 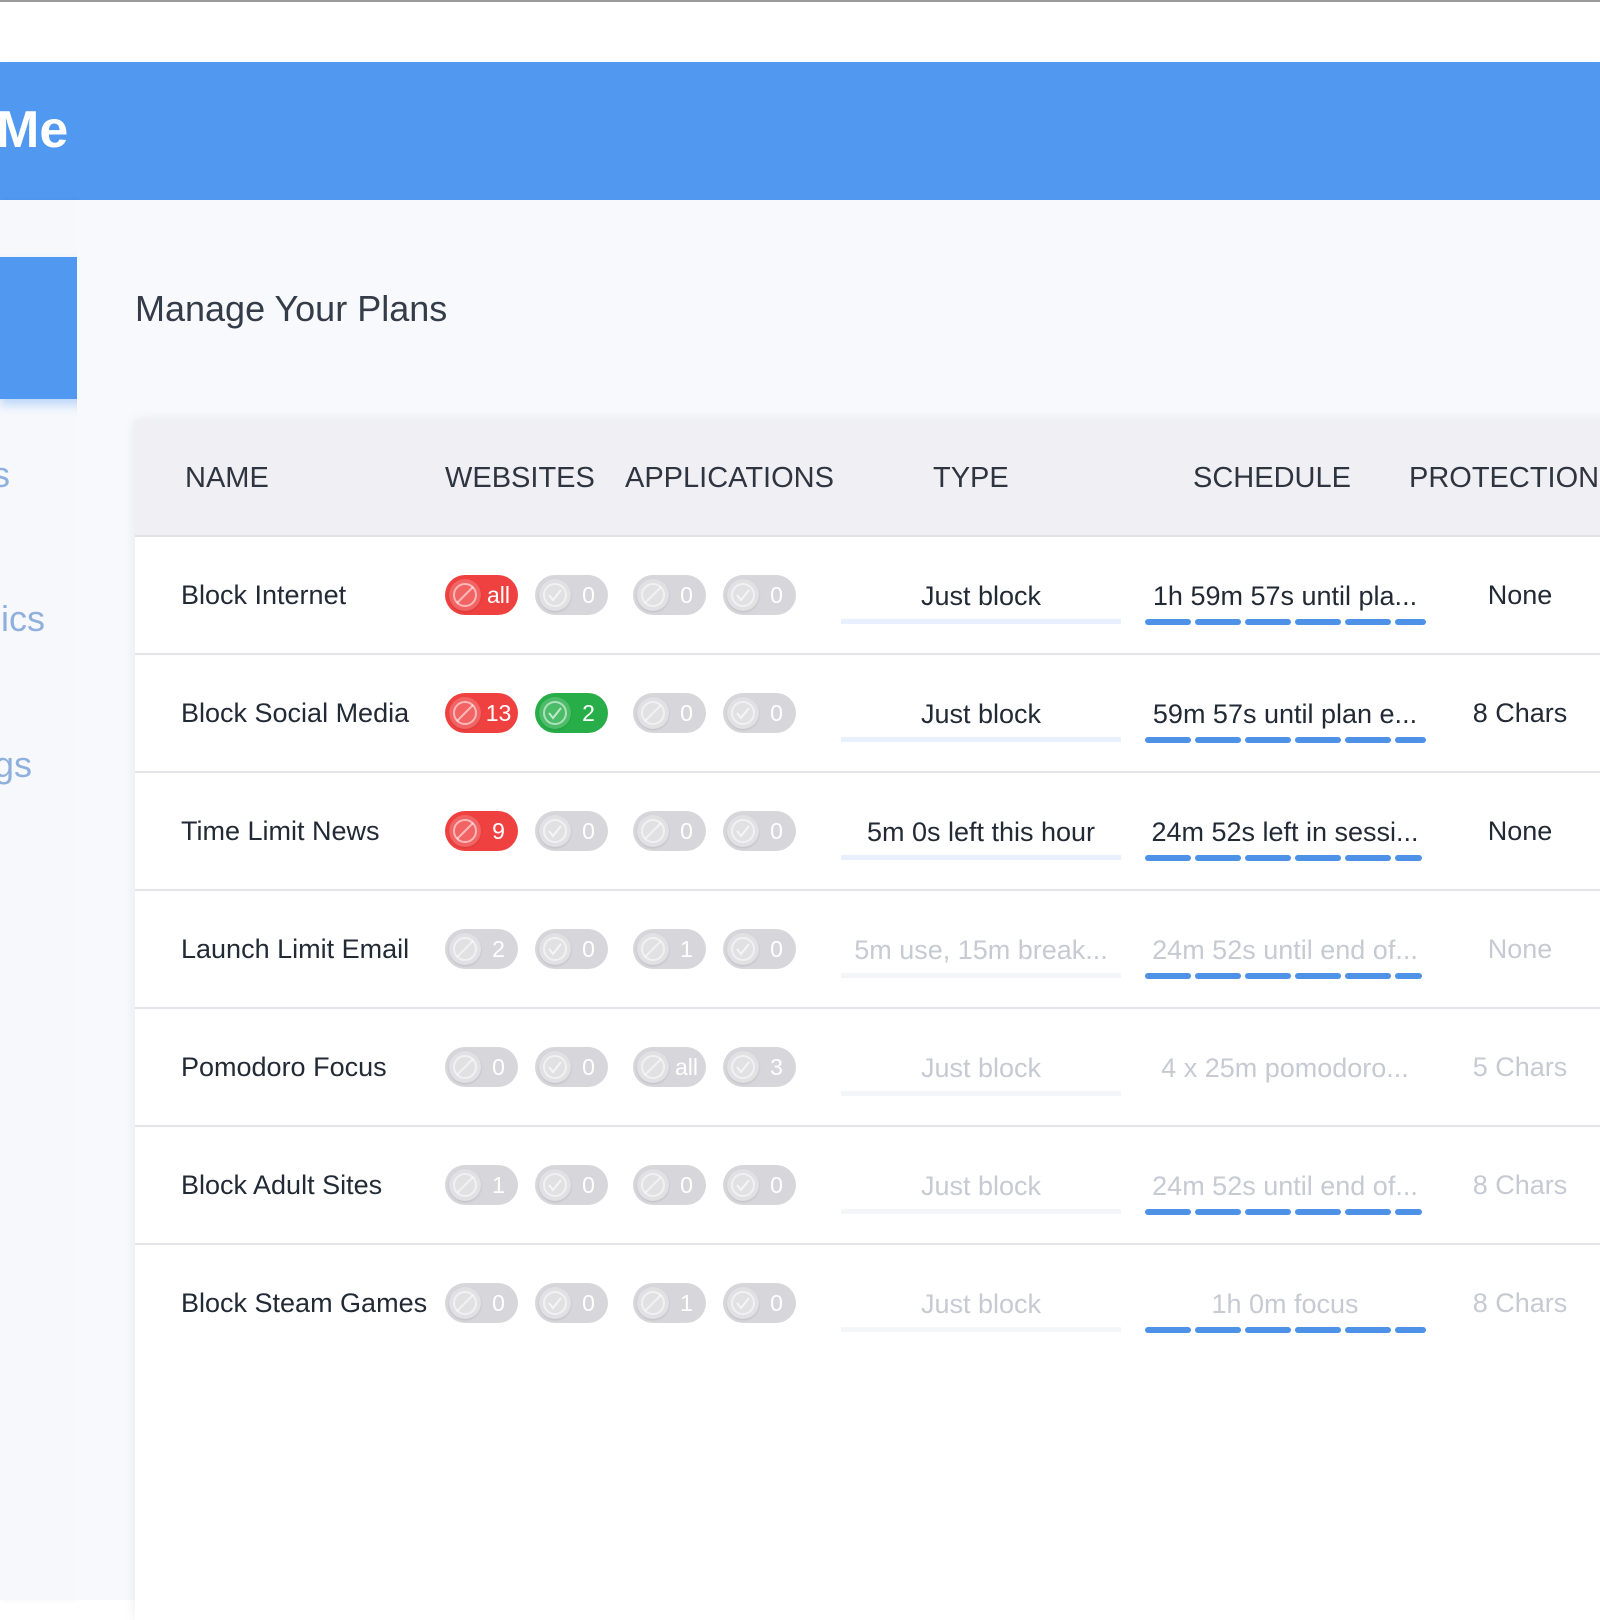 What do you see at coordinates (481, 713) in the screenshot?
I see `website-blocked-badge: 13` at bounding box center [481, 713].